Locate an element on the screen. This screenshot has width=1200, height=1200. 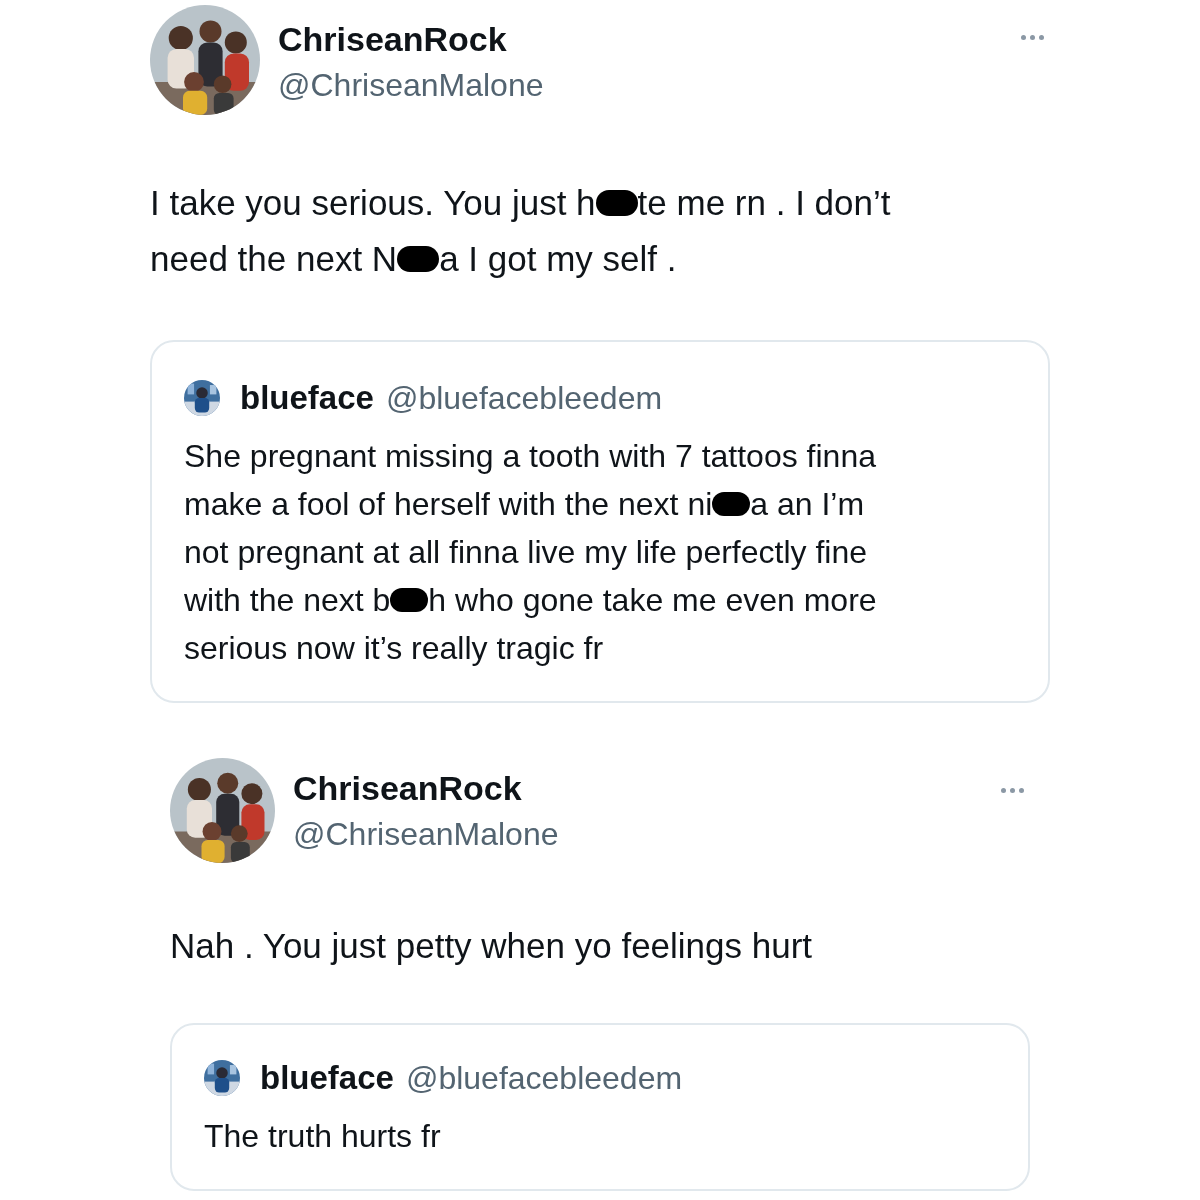
tweet-text: make a fool of herself with the next ni is located at coordinates (448, 504).